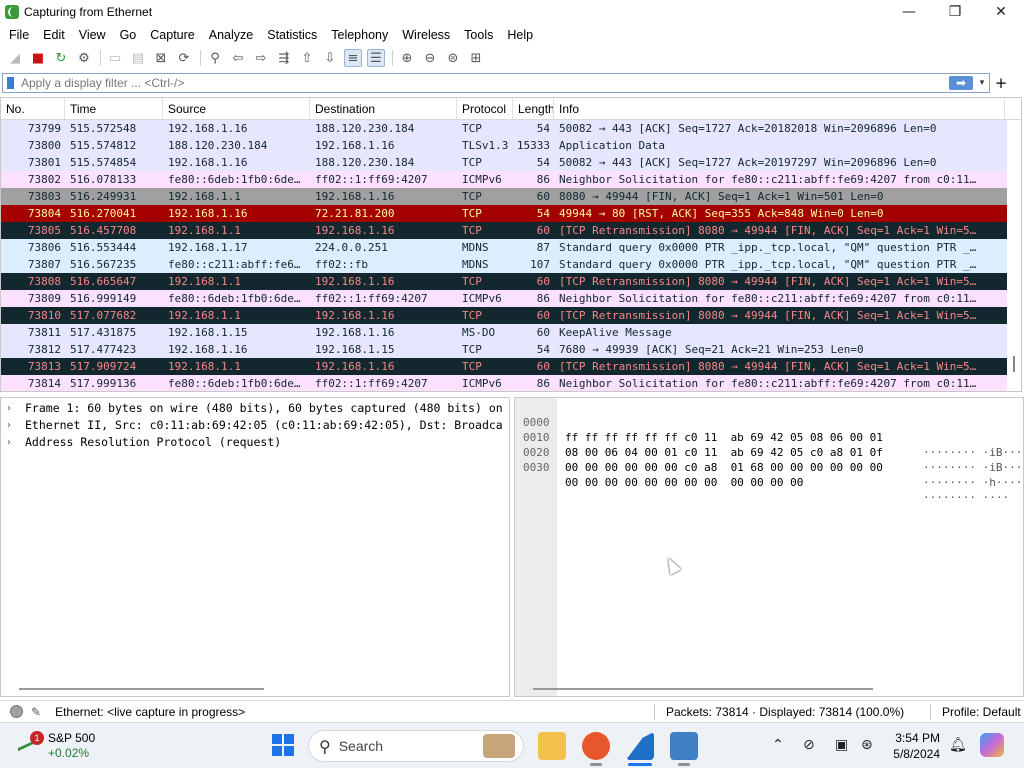 The image size is (1024, 768). I want to click on zoom-normal-icon: ⊜, so click(453, 58).